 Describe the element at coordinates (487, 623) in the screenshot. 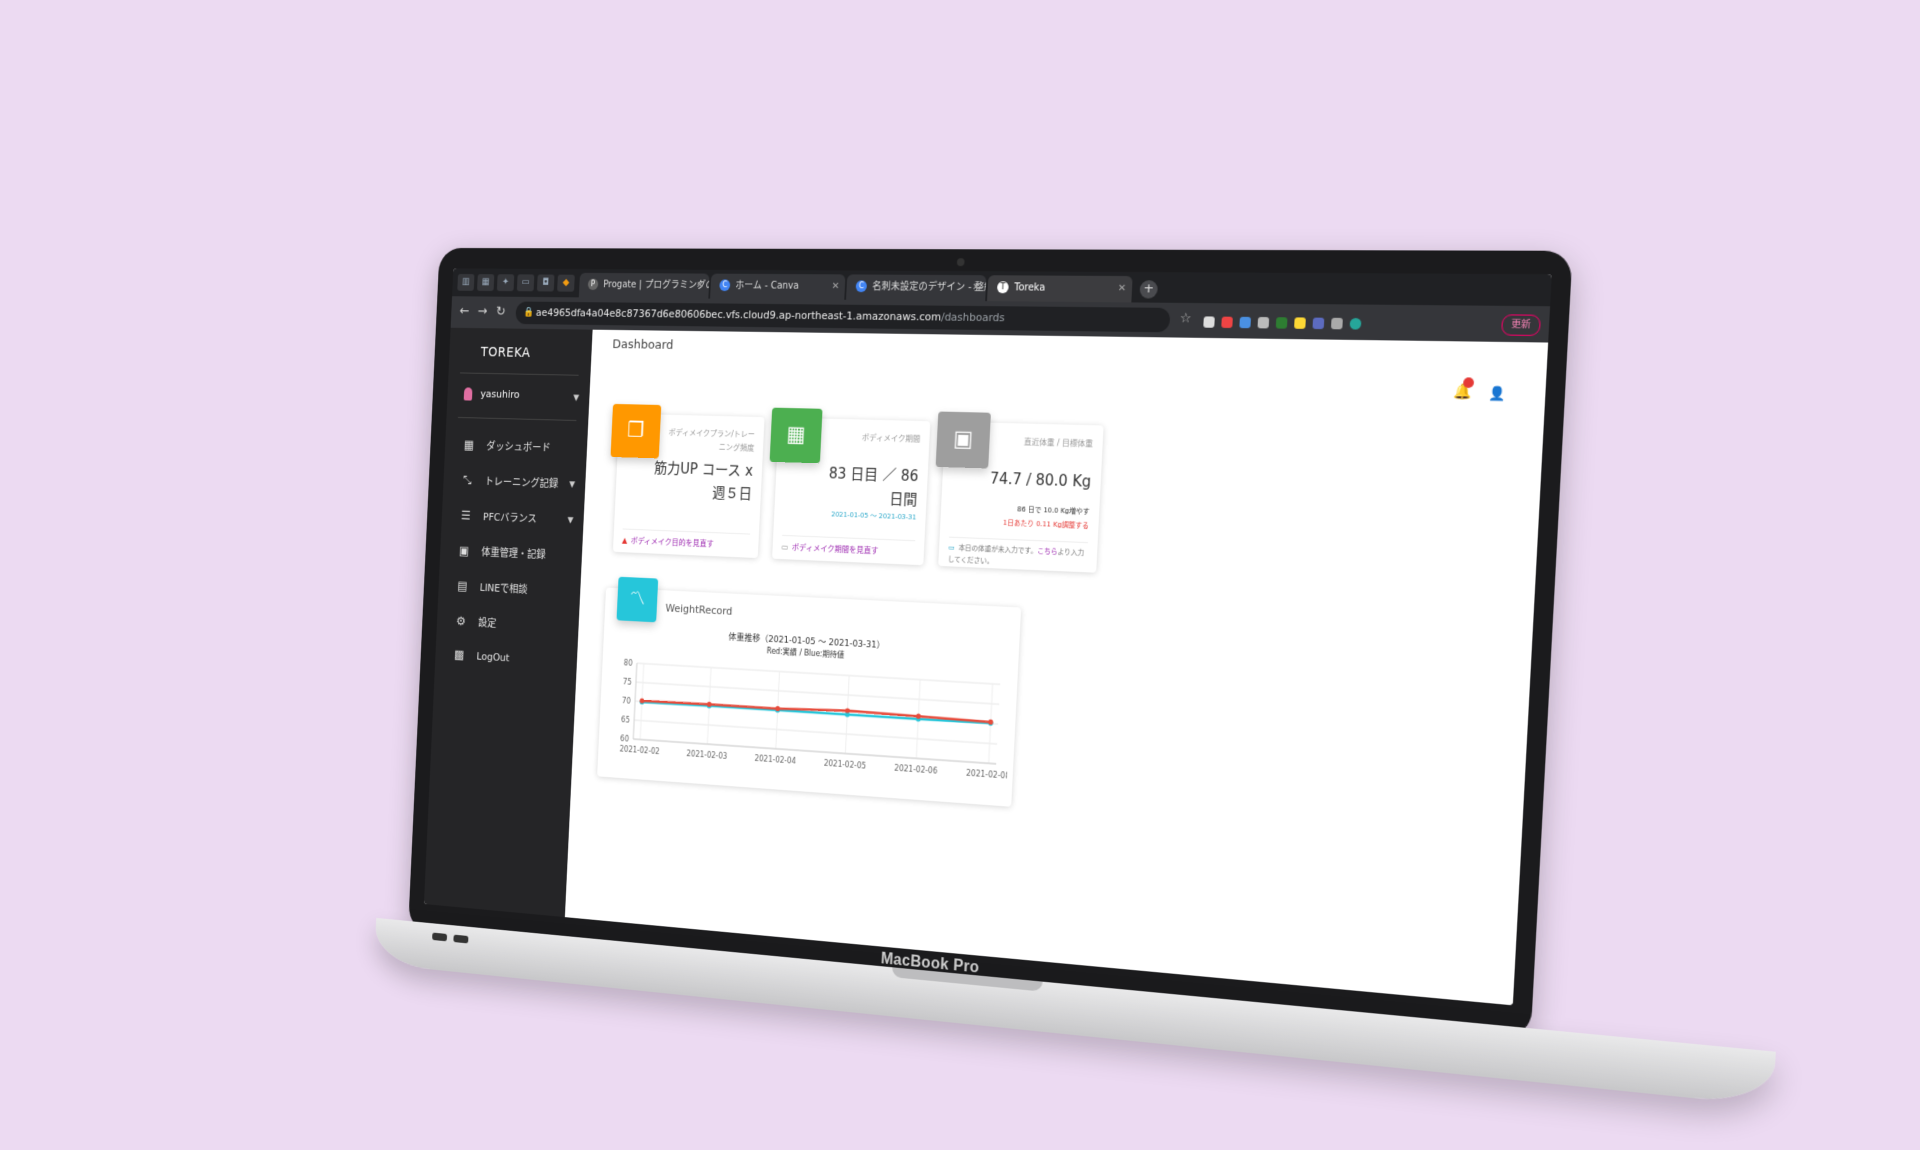

I see `sidebar-item-label: 設定` at that location.